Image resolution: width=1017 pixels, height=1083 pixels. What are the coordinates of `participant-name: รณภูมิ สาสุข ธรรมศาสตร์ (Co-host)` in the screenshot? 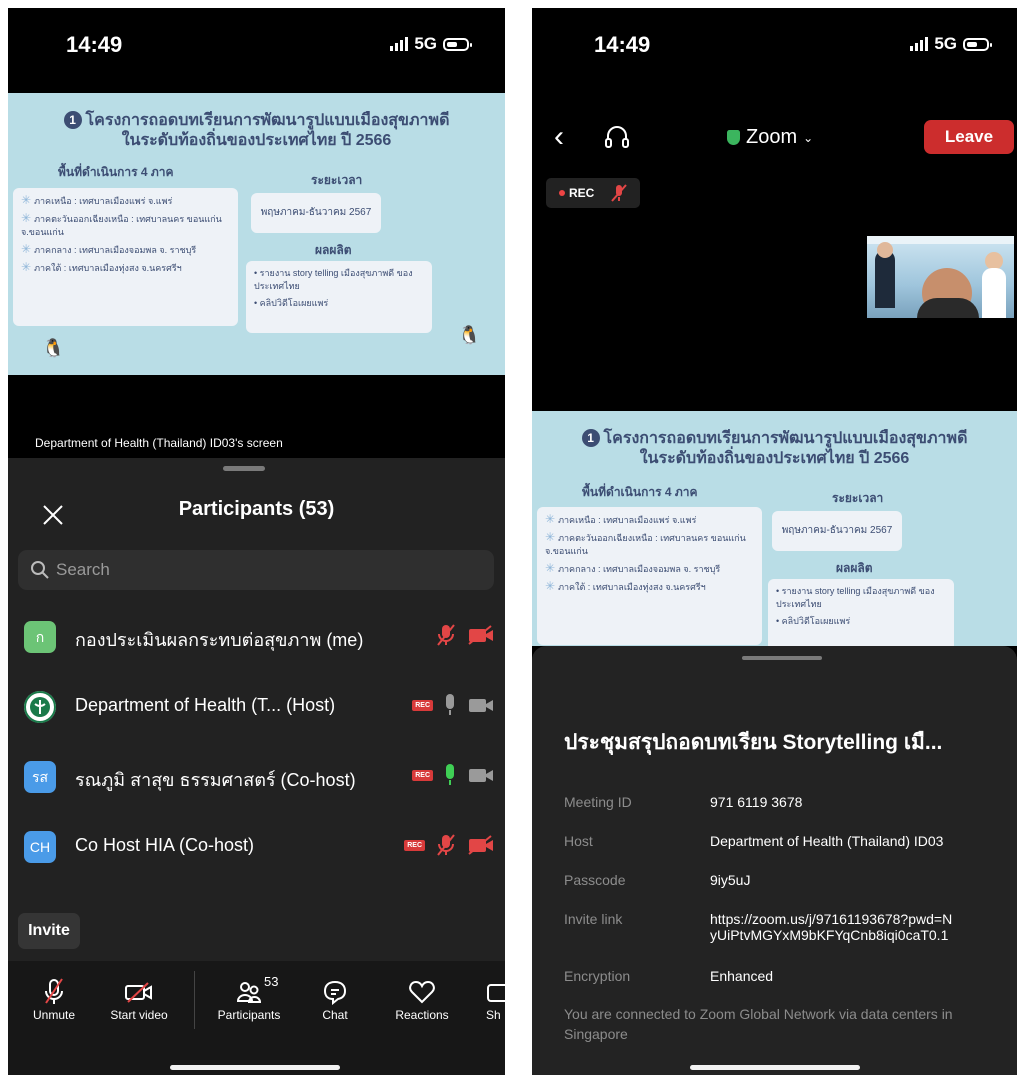 It's located at (215, 780).